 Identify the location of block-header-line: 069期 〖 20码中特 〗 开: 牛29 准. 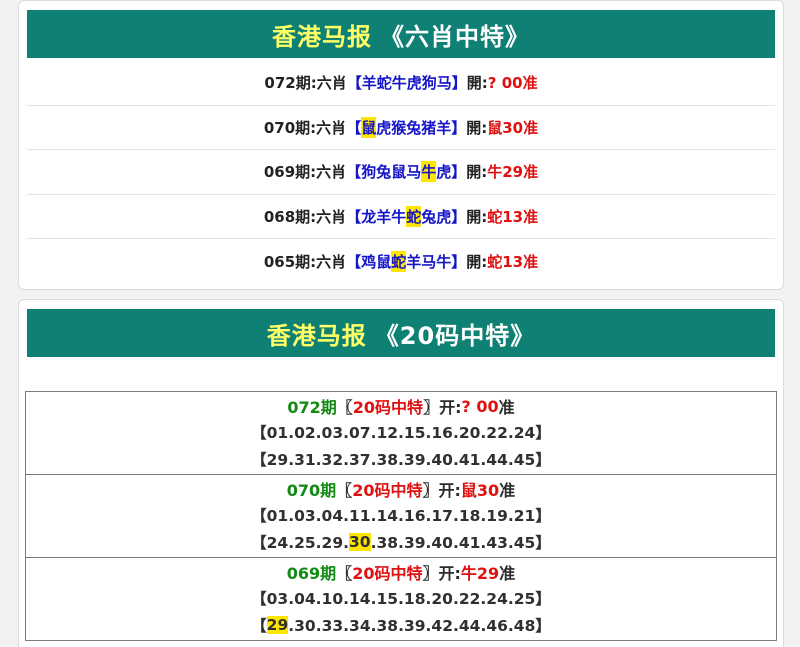
(401, 572).